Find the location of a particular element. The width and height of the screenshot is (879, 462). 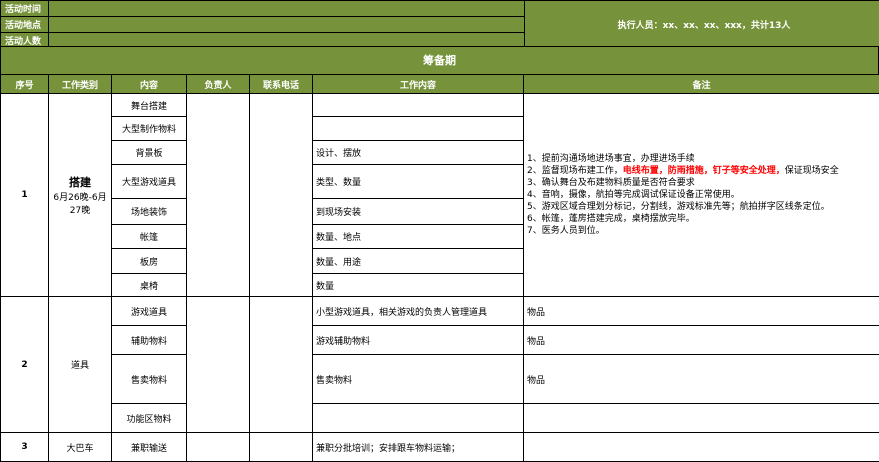

group2-no: 2 is located at coordinates (25, 365).